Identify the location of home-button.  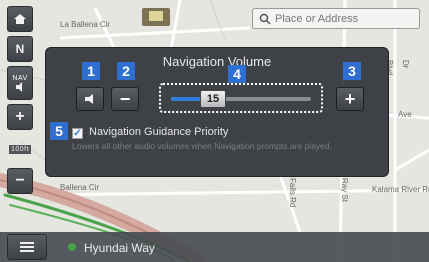
(20, 19).